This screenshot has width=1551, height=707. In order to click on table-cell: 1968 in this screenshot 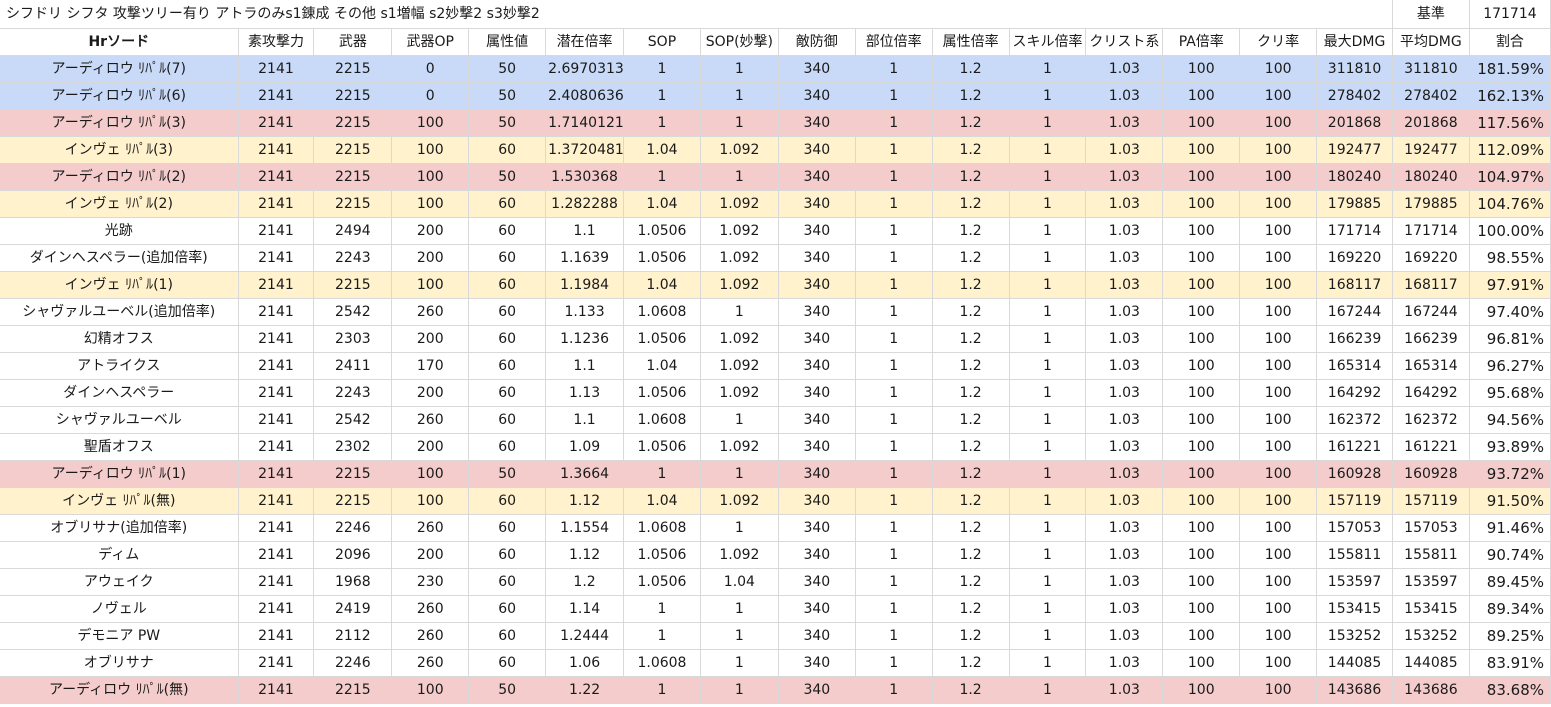, I will do `click(353, 582)`.